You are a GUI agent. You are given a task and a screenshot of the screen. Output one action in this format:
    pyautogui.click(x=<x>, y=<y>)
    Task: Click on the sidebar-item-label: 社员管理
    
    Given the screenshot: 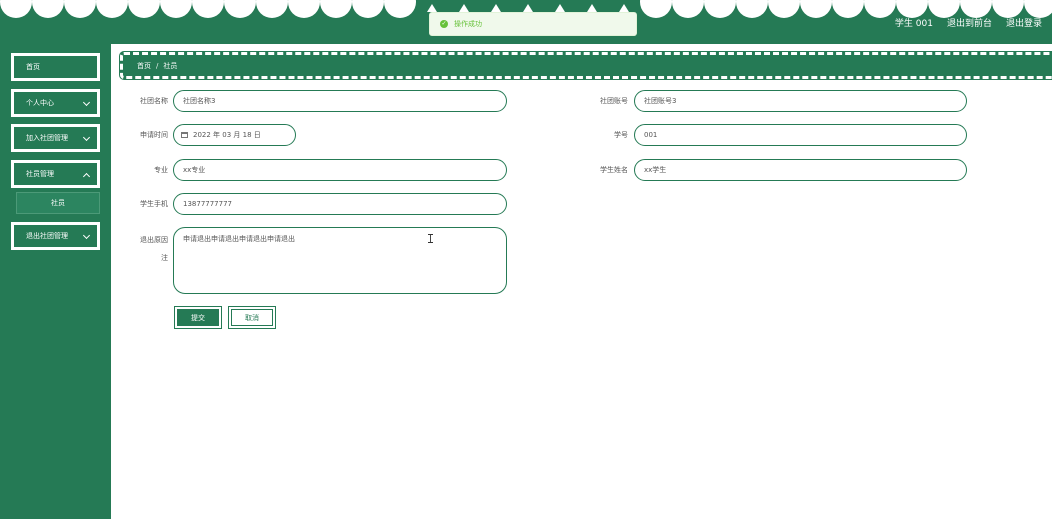 What is the action you would take?
    pyautogui.click(x=40, y=174)
    